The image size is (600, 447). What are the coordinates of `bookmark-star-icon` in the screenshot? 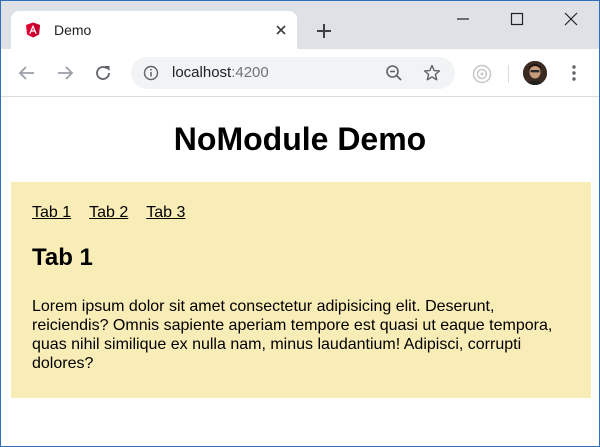 It's located at (432, 73).